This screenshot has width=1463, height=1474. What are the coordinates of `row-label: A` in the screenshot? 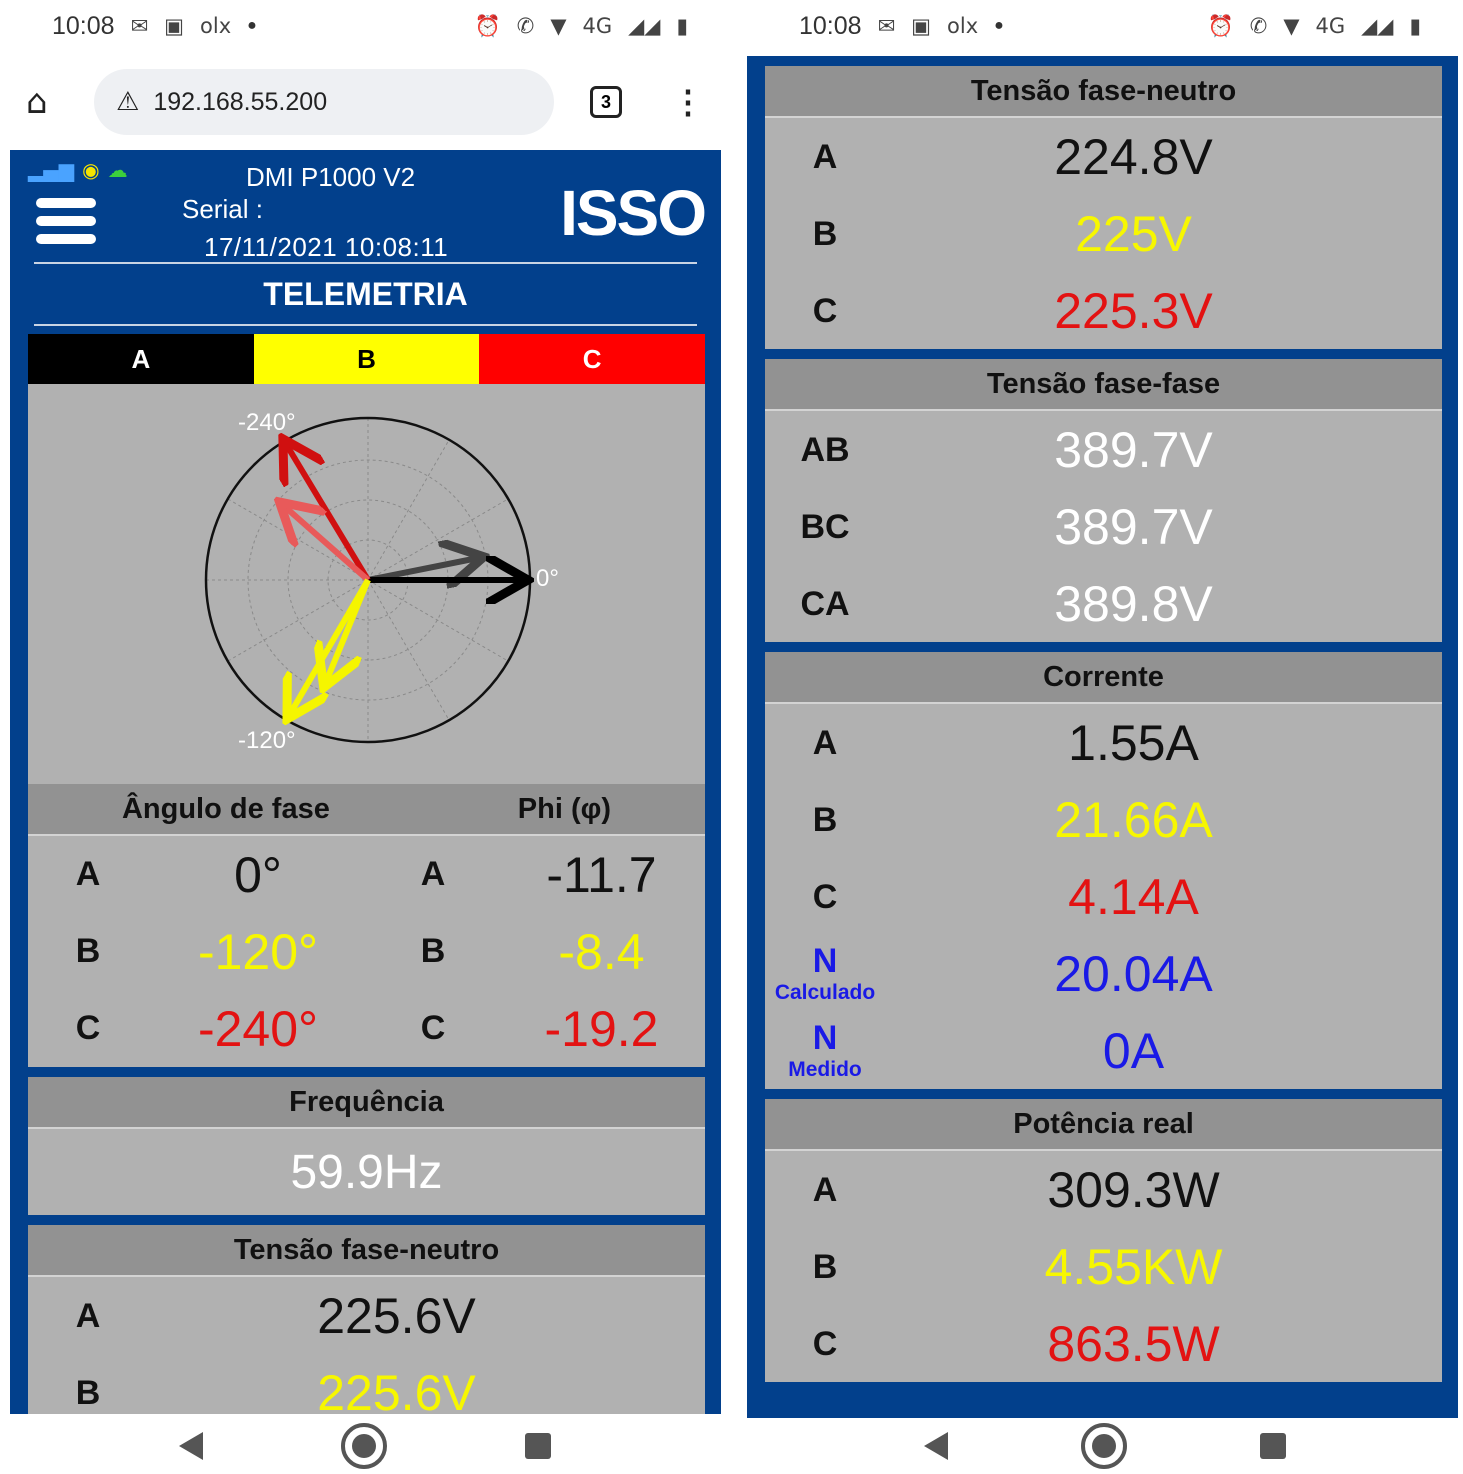 It's located at (88, 1315).